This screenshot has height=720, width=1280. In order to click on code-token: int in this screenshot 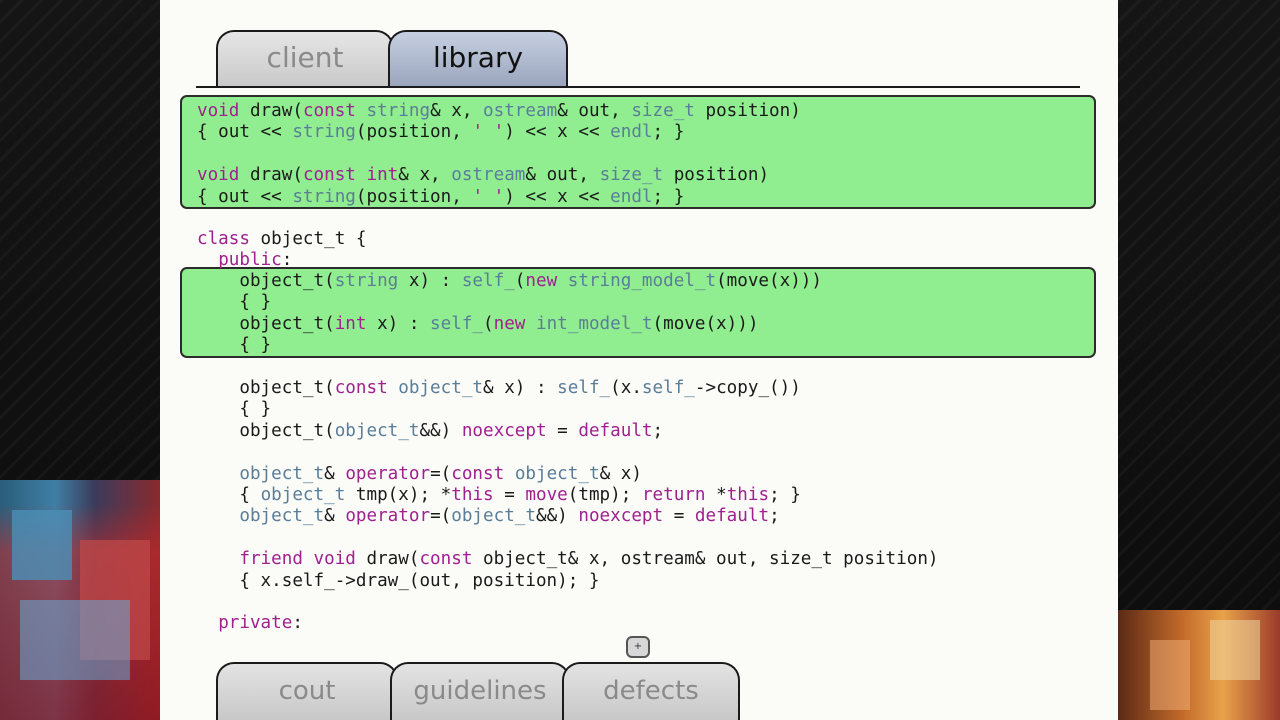, I will do `click(350, 323)`.